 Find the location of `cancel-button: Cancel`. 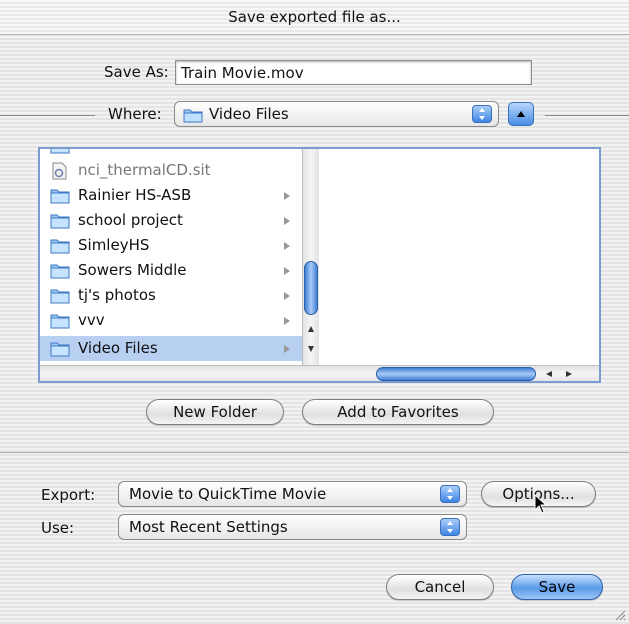

cancel-button: Cancel is located at coordinates (440, 587).